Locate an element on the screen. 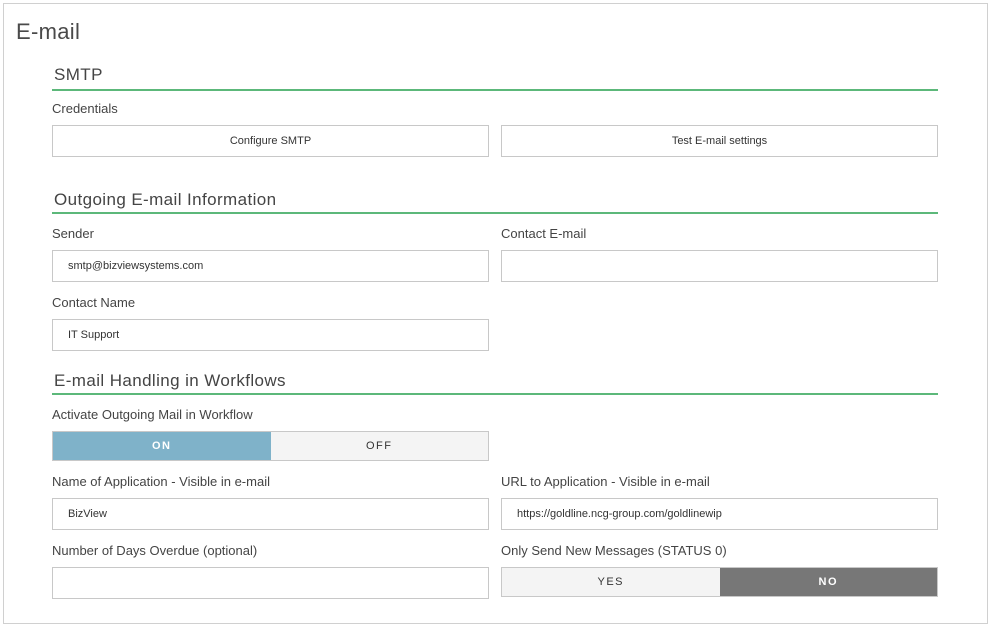 Image resolution: width=992 pixels, height=628 pixels. activate-outgoing-mail-toggle: ON OFF is located at coordinates (270, 446).